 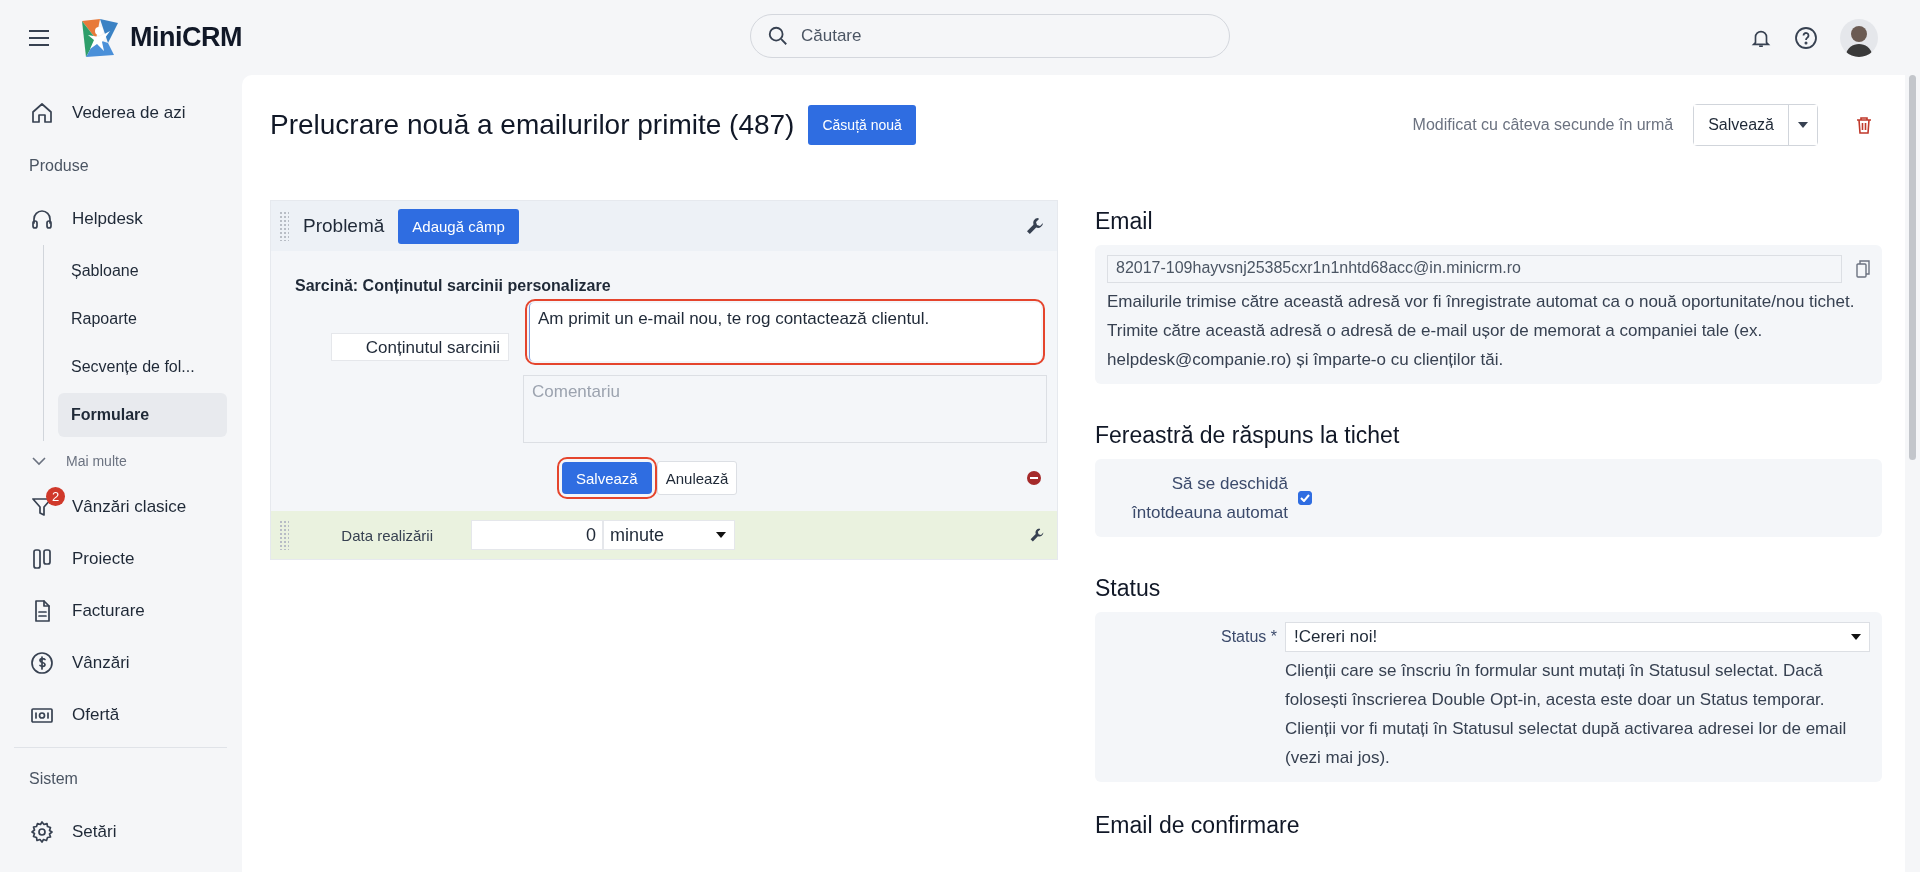 I want to click on nav-item: Setări, so click(x=120, y=832).